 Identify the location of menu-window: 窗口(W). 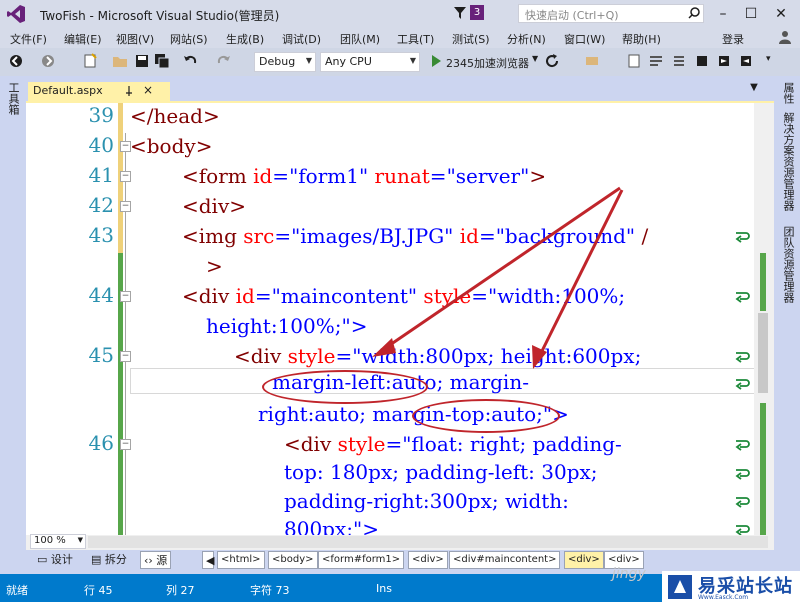
(584, 39).